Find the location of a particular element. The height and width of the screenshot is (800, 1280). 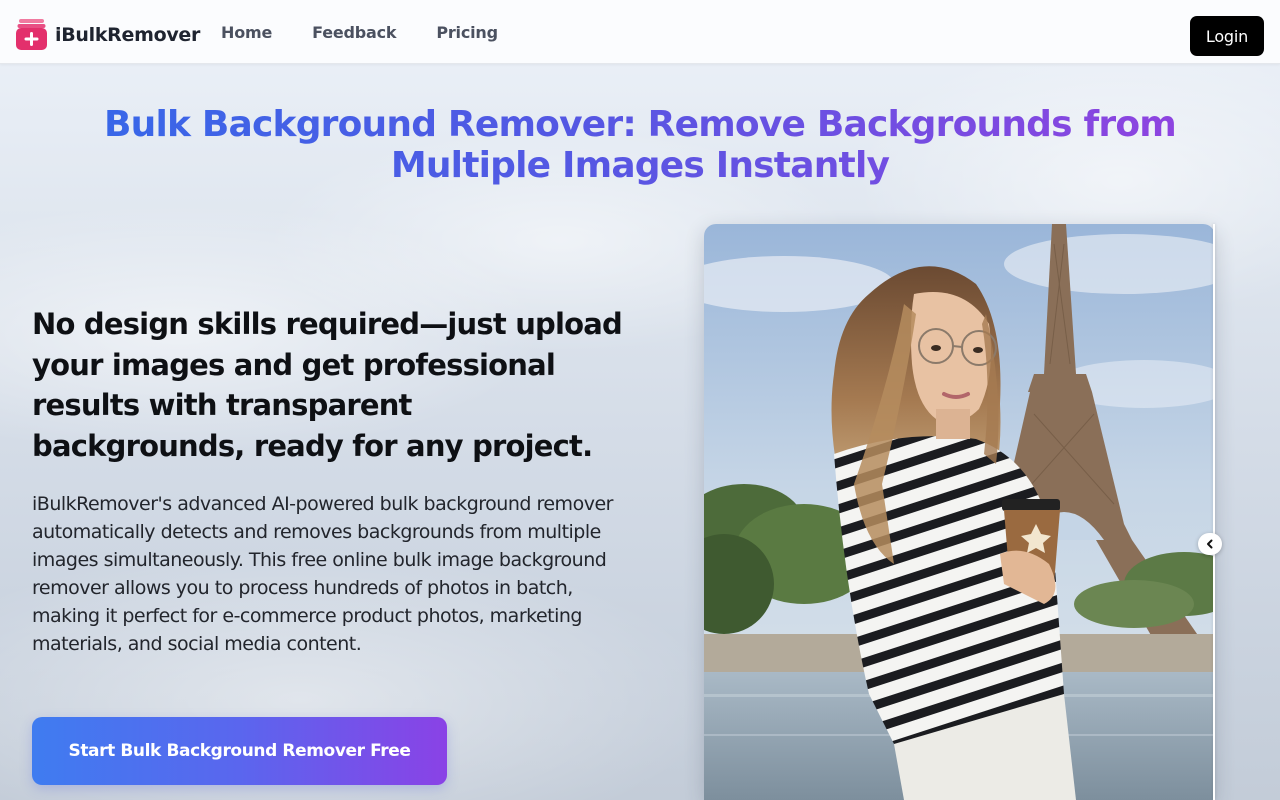

compare-slider-handle is located at coordinates (1210, 544).